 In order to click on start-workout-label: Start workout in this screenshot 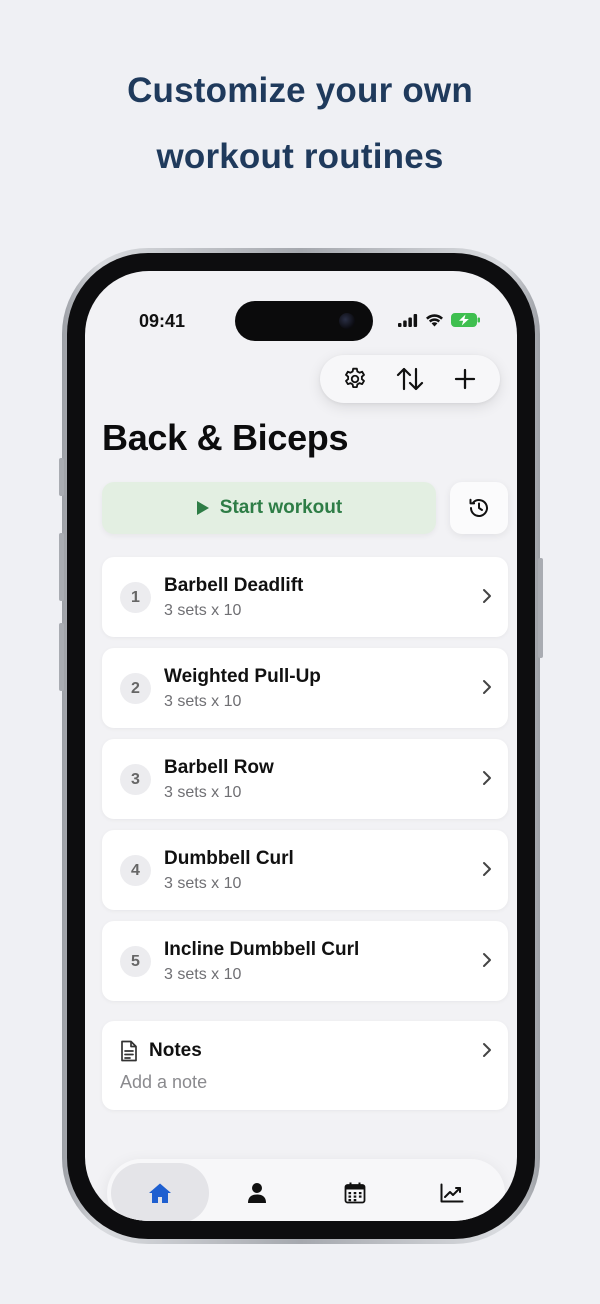, I will do `click(281, 507)`.